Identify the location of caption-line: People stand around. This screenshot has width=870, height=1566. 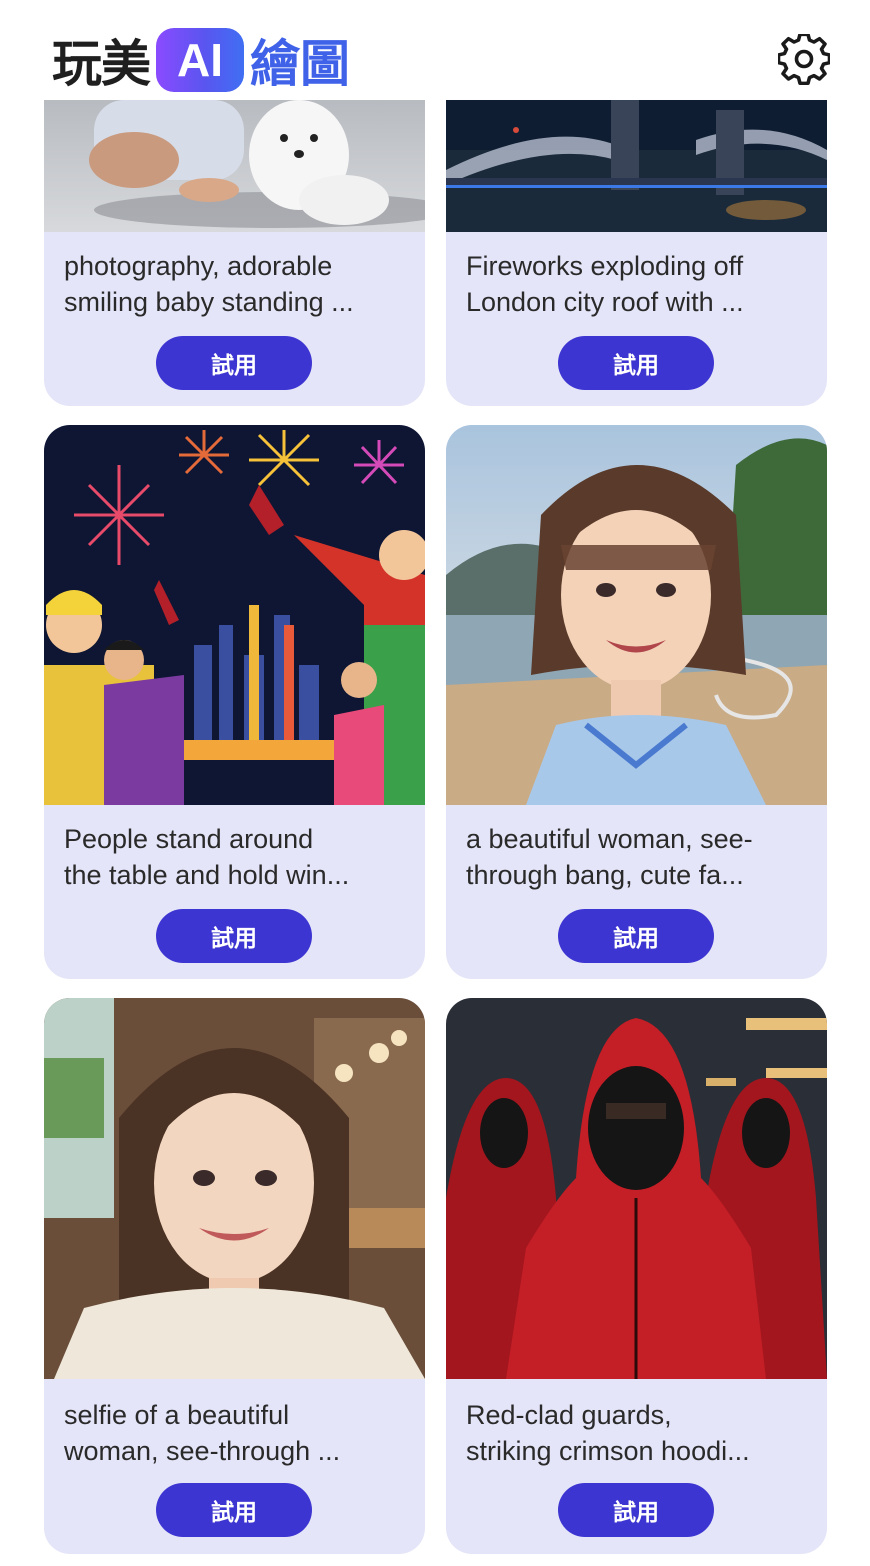
(189, 839).